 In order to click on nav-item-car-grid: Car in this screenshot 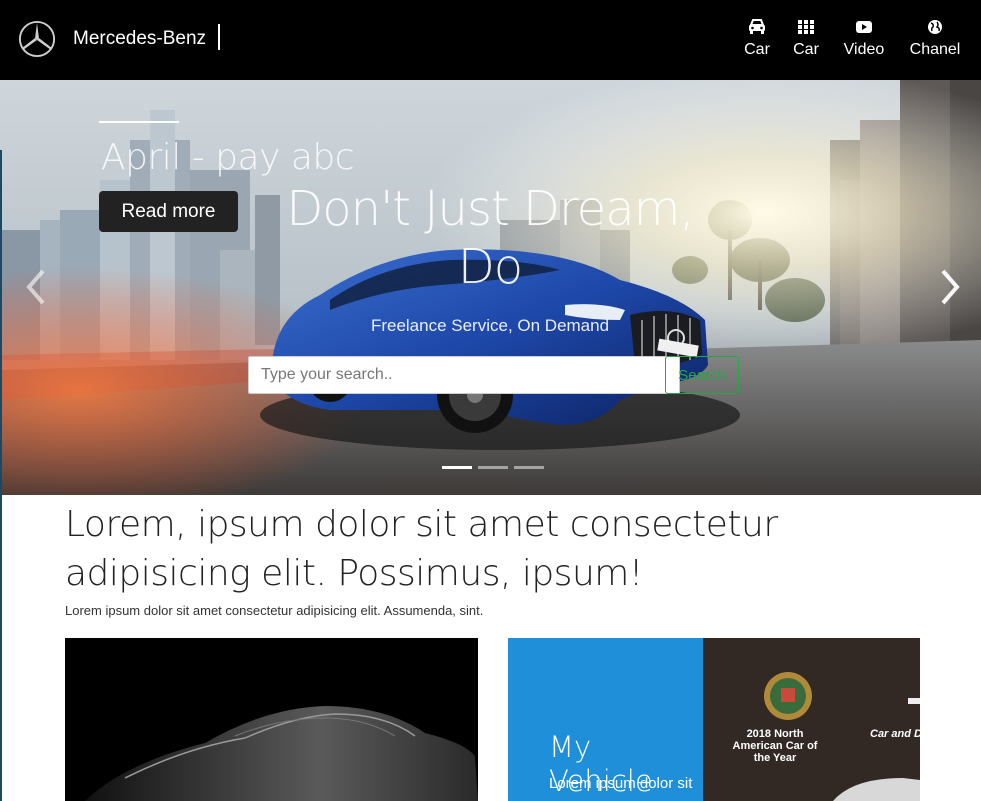, I will do `click(806, 43)`.